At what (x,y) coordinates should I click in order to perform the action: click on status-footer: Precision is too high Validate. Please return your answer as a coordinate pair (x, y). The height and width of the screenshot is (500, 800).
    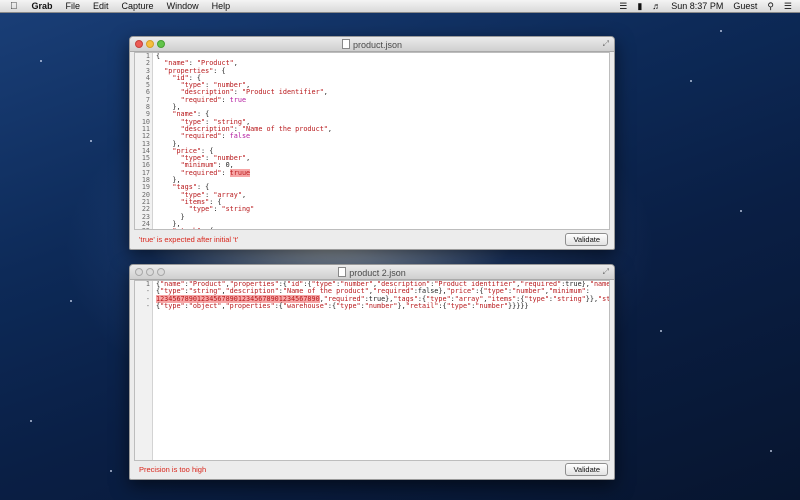
    Looking at the image, I should click on (372, 469).